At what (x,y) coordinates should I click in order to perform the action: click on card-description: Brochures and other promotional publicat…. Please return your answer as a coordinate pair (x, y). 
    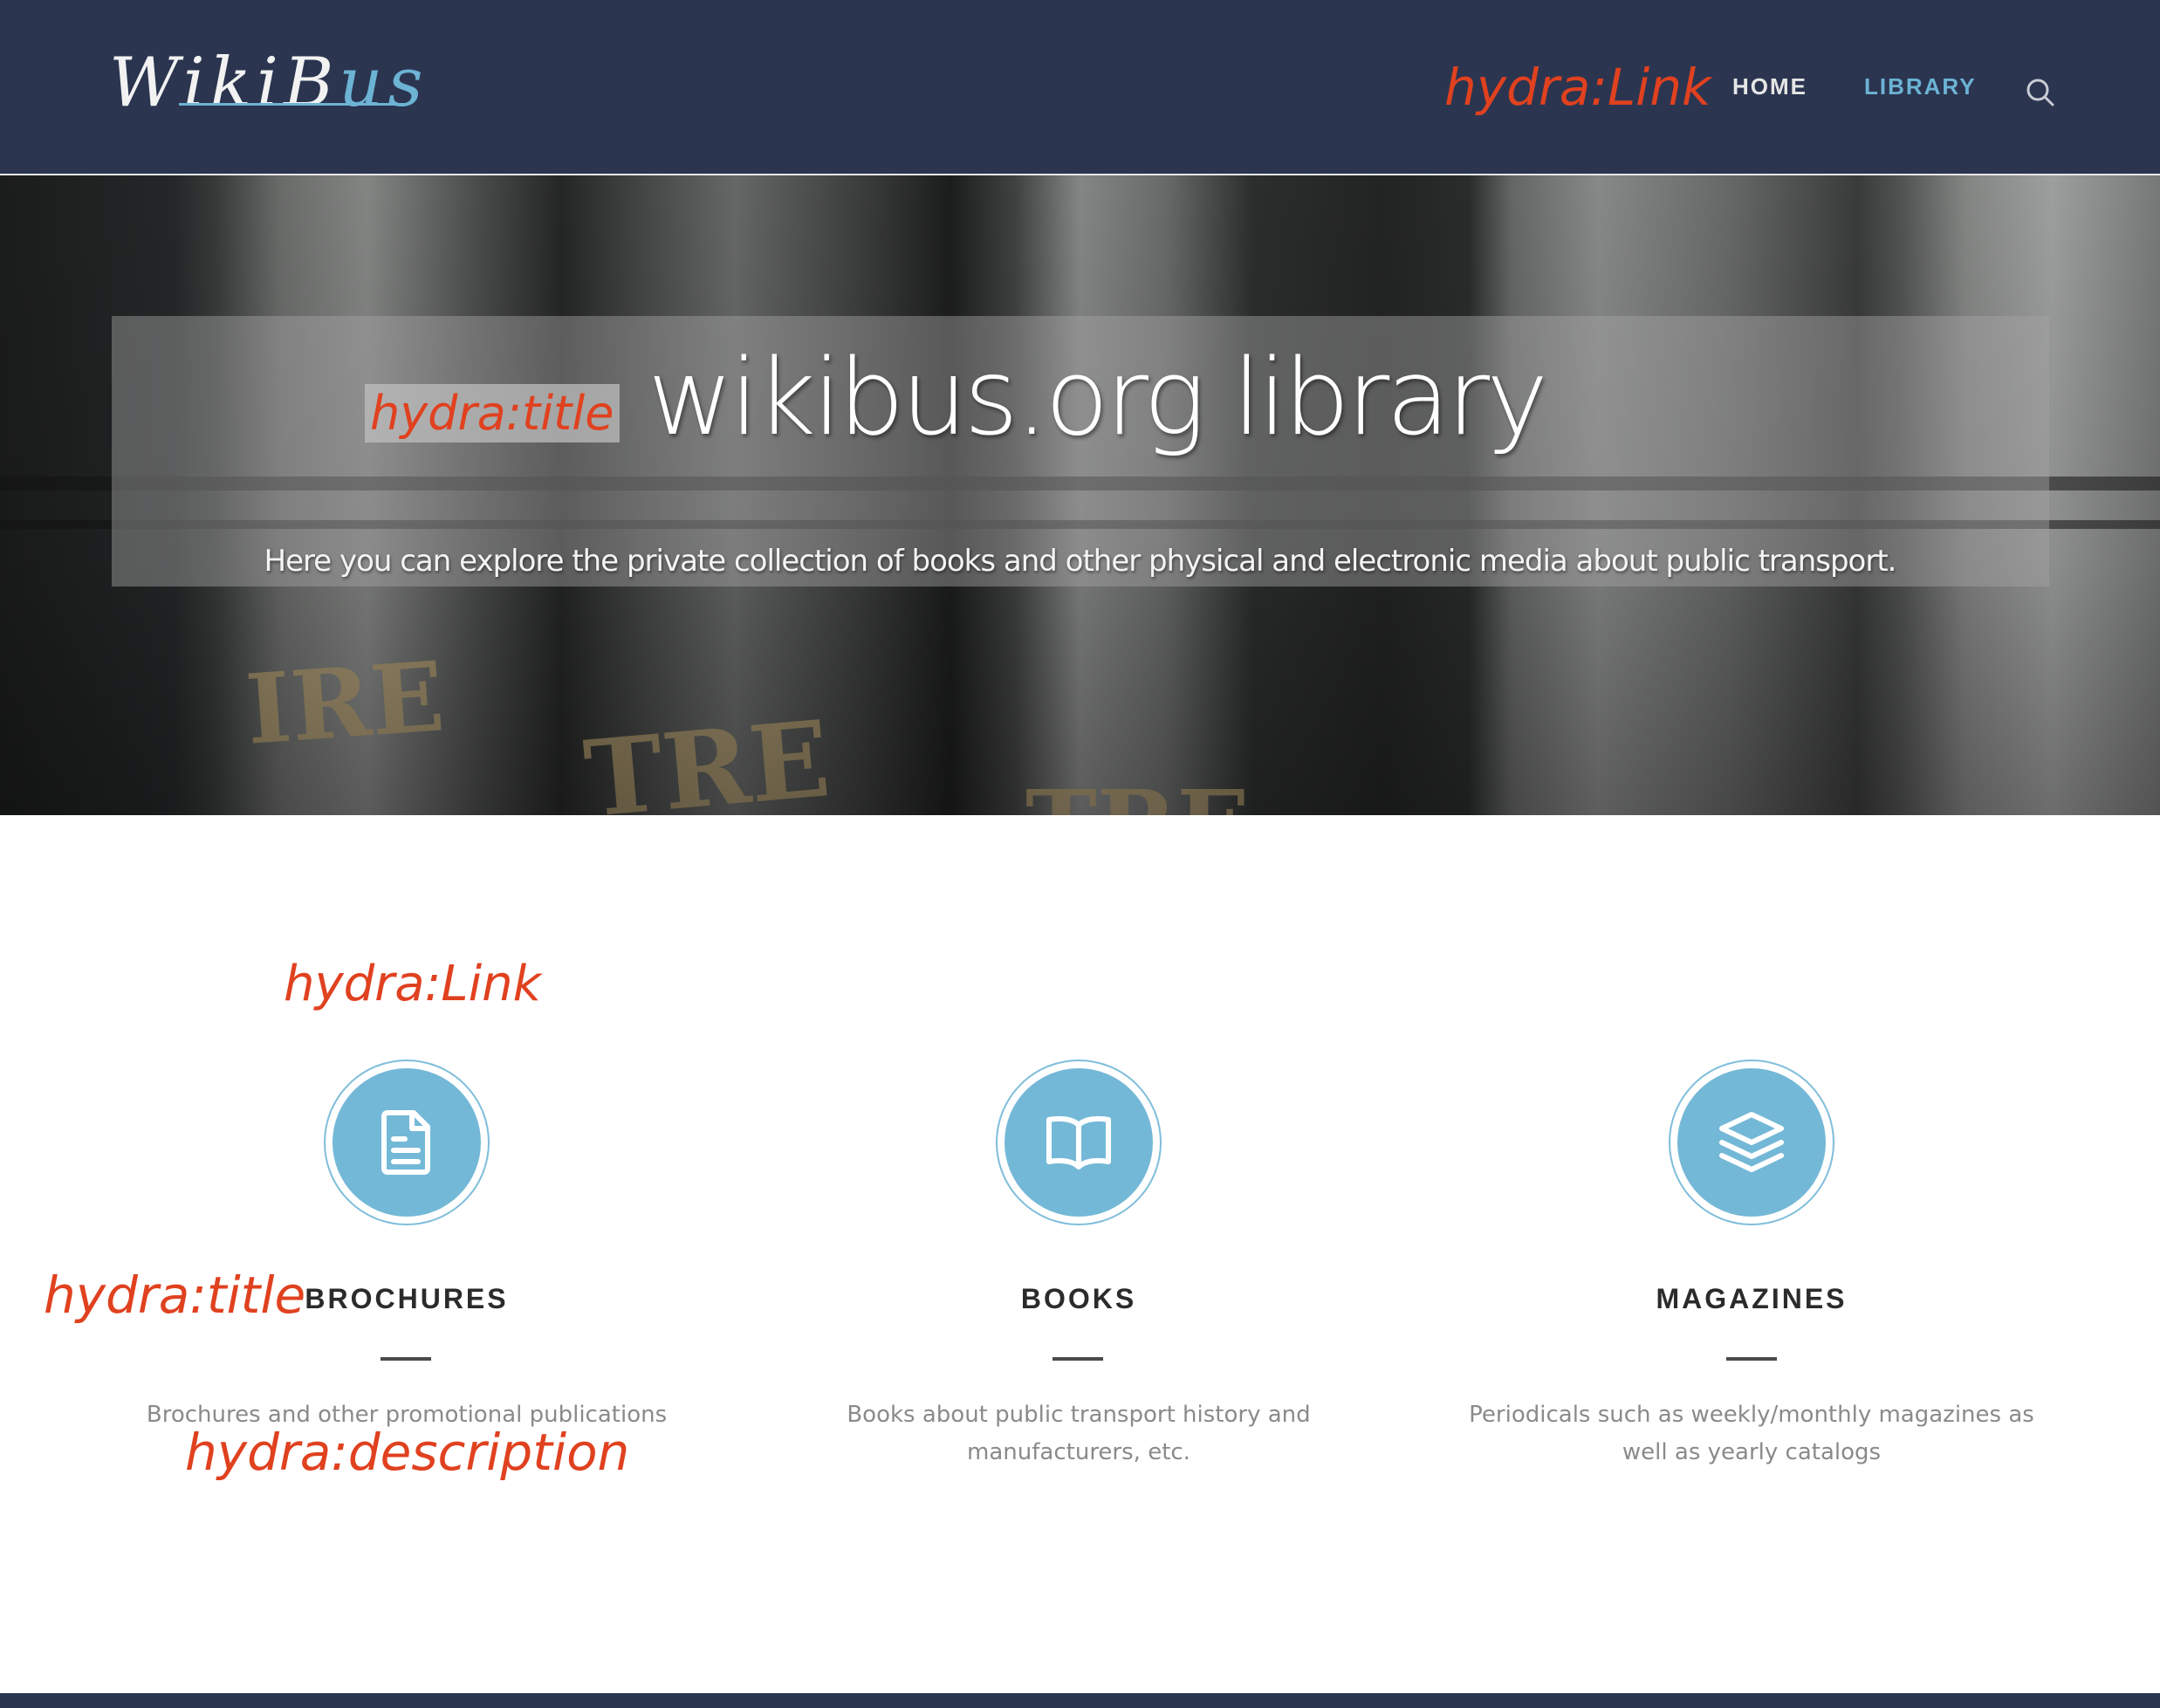
    Looking at the image, I should click on (407, 1415).